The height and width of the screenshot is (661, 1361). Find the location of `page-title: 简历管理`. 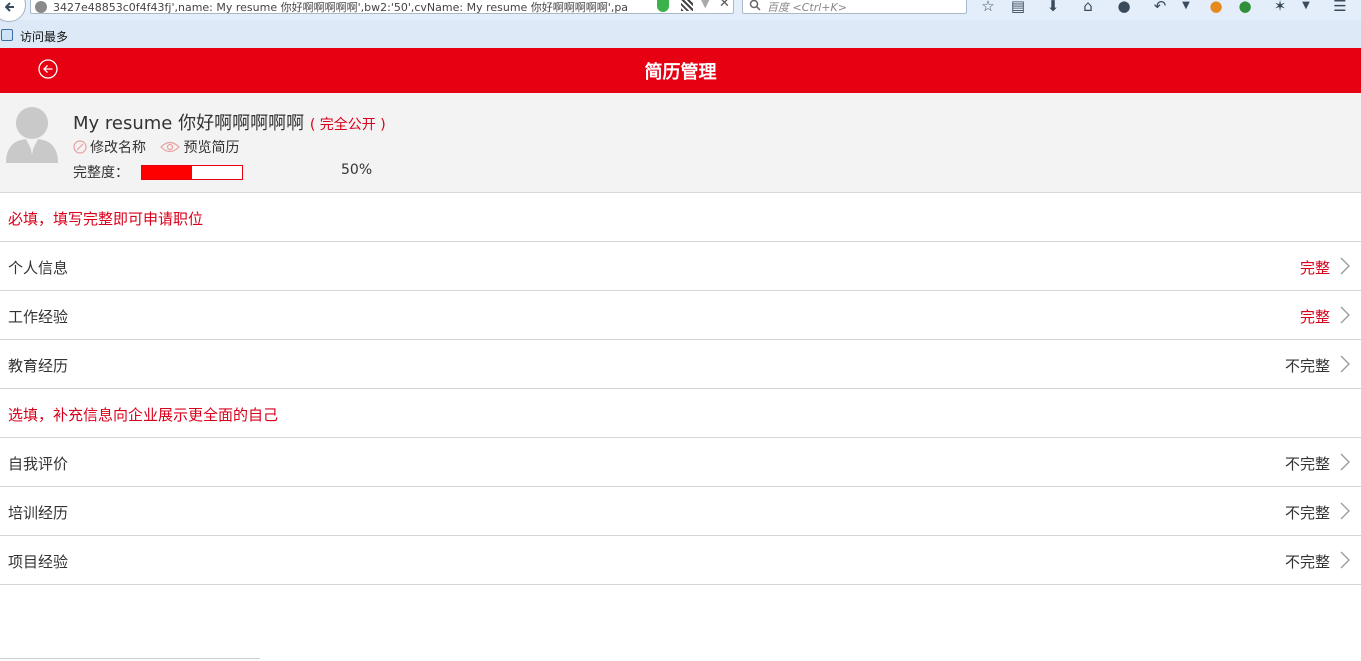

page-title: 简历管理 is located at coordinates (680, 72).